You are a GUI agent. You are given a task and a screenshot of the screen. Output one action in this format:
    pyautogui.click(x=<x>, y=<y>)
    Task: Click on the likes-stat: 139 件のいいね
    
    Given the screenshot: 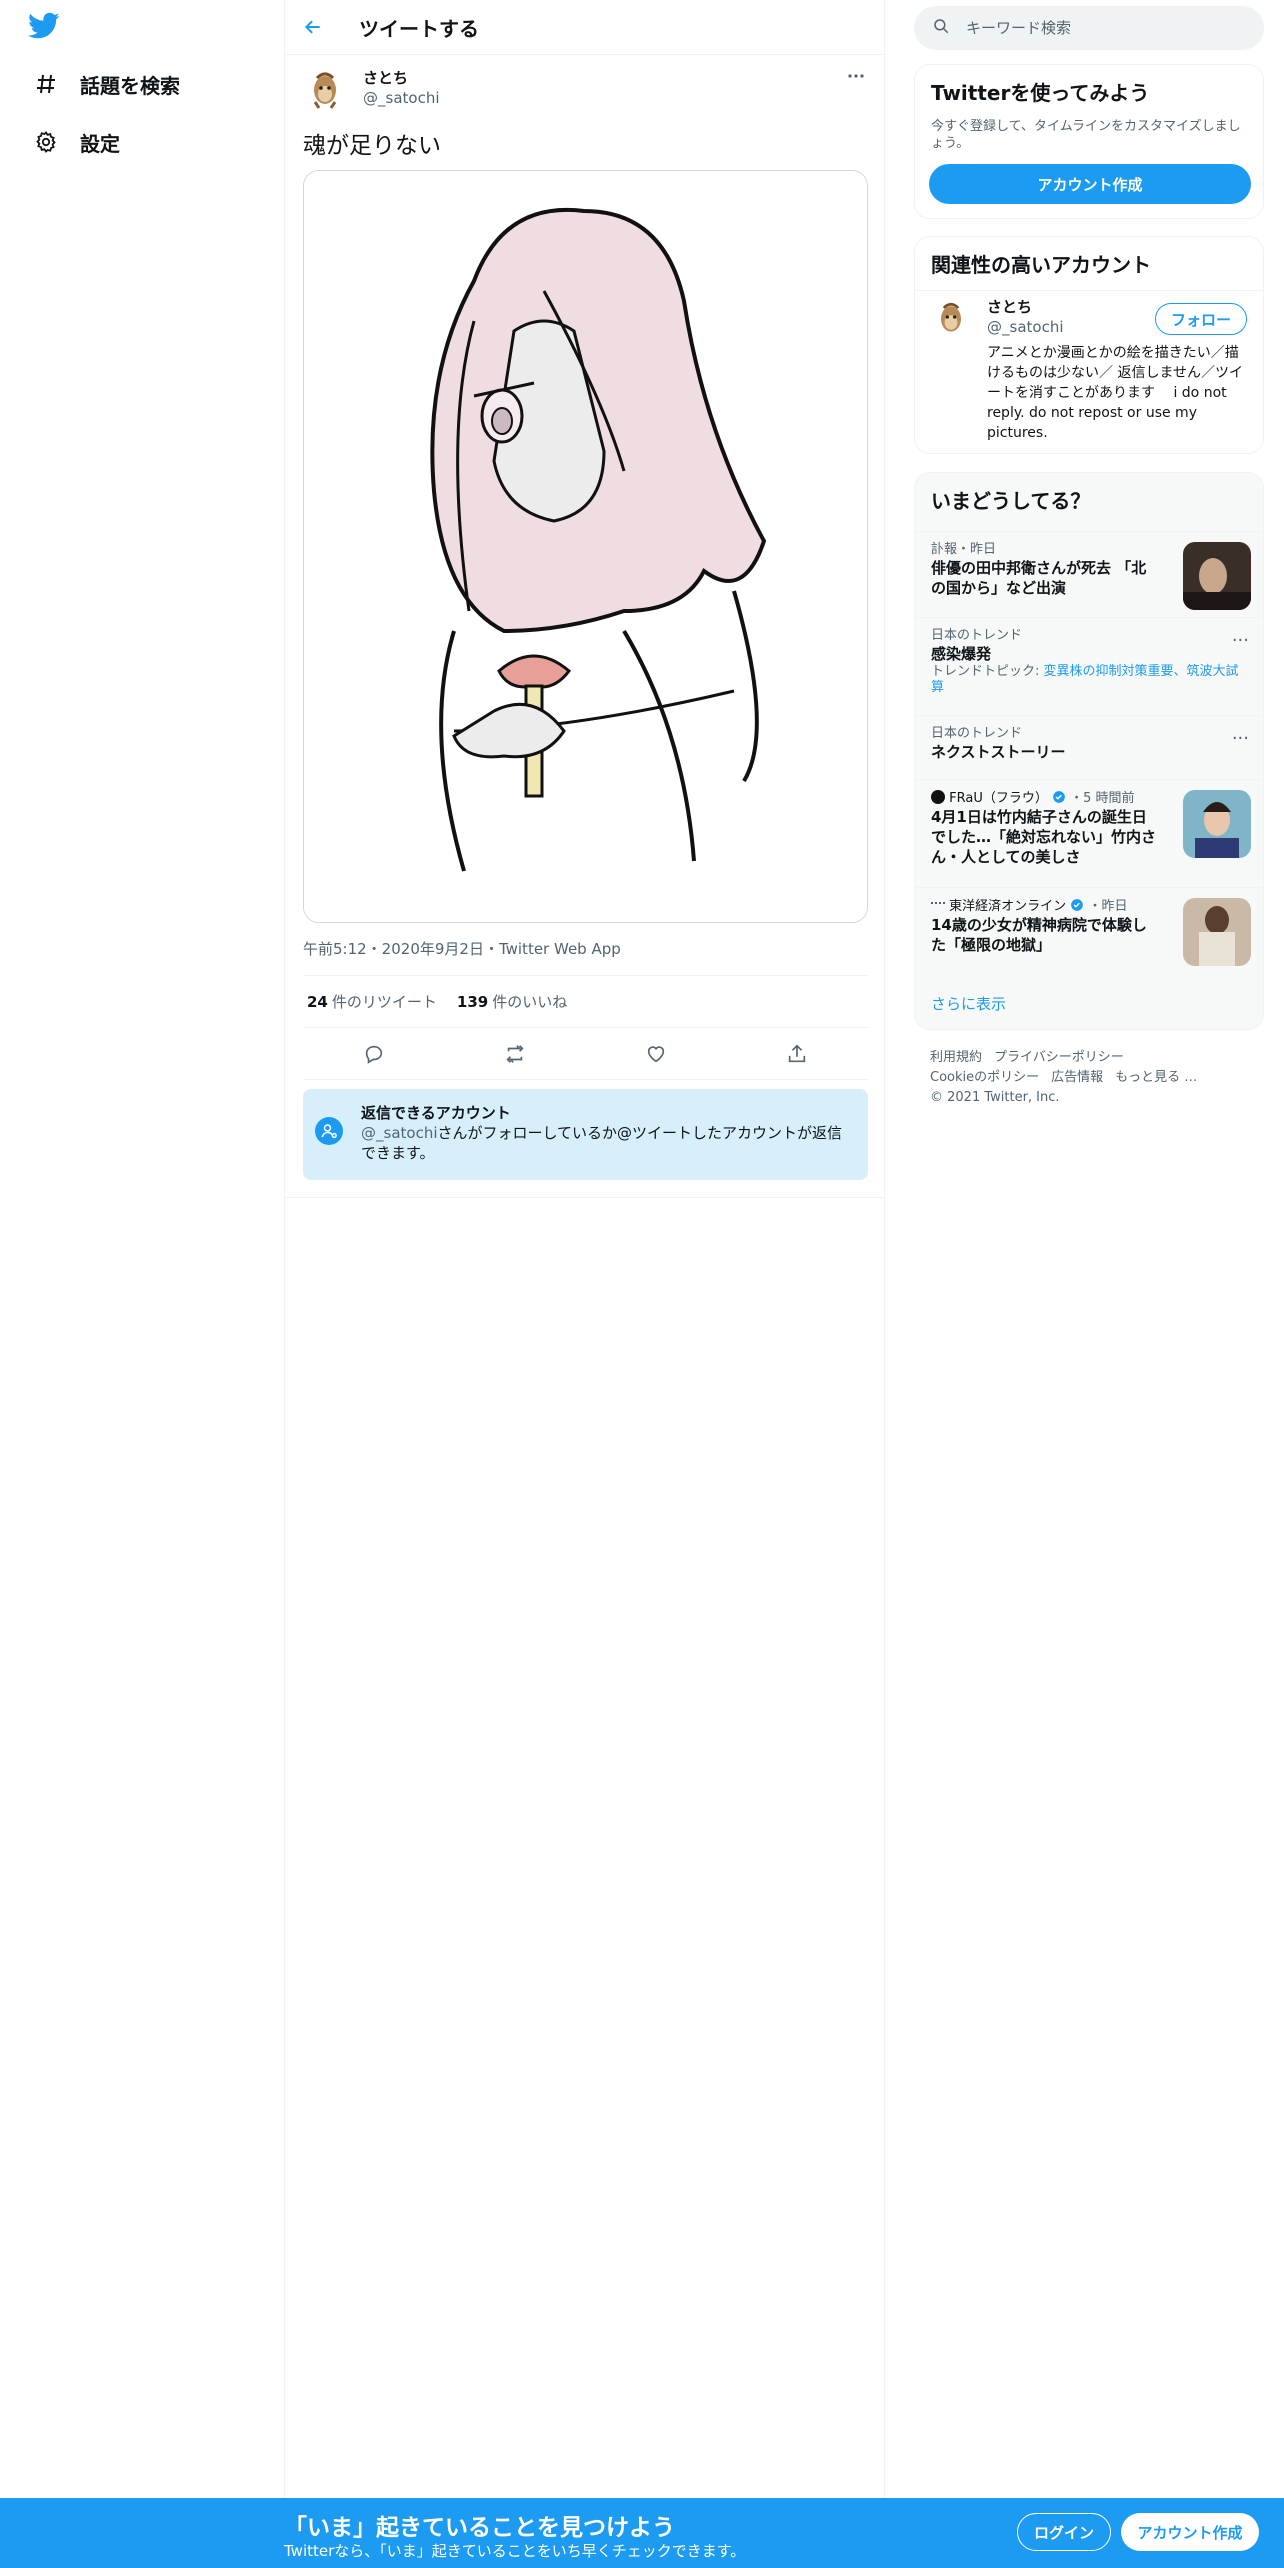 What is the action you would take?
    pyautogui.click(x=512, y=1001)
    